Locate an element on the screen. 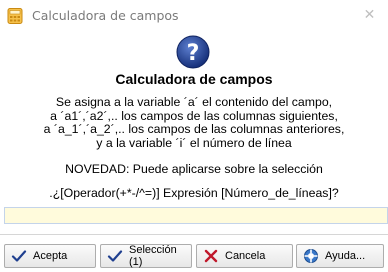  seleccion-button: Selección (1) is located at coordinates (146, 256).